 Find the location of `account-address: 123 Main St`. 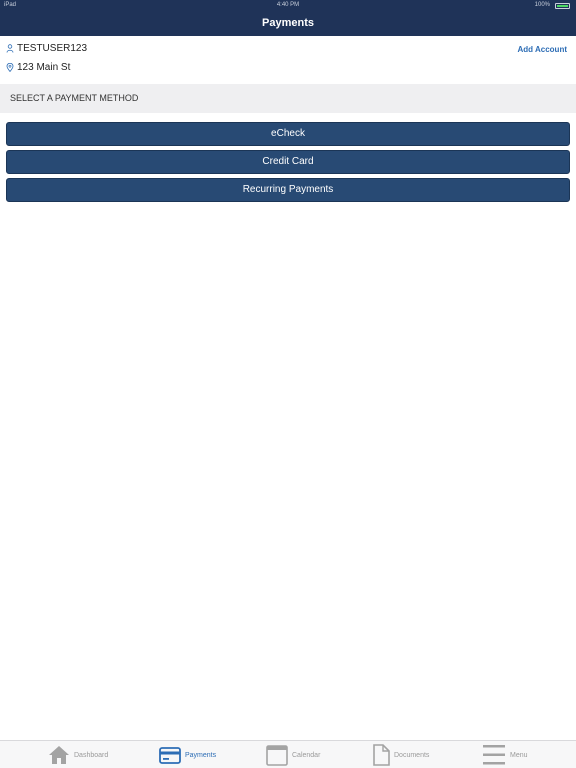

account-address: 123 Main St is located at coordinates (44, 67).